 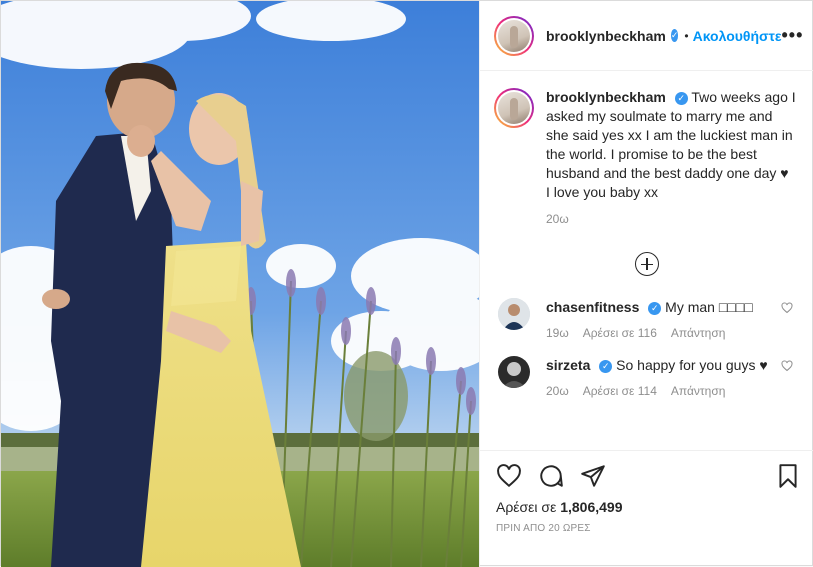 I want to click on likes-count: Αρέσει σε 1,806,499, so click(x=648, y=507).